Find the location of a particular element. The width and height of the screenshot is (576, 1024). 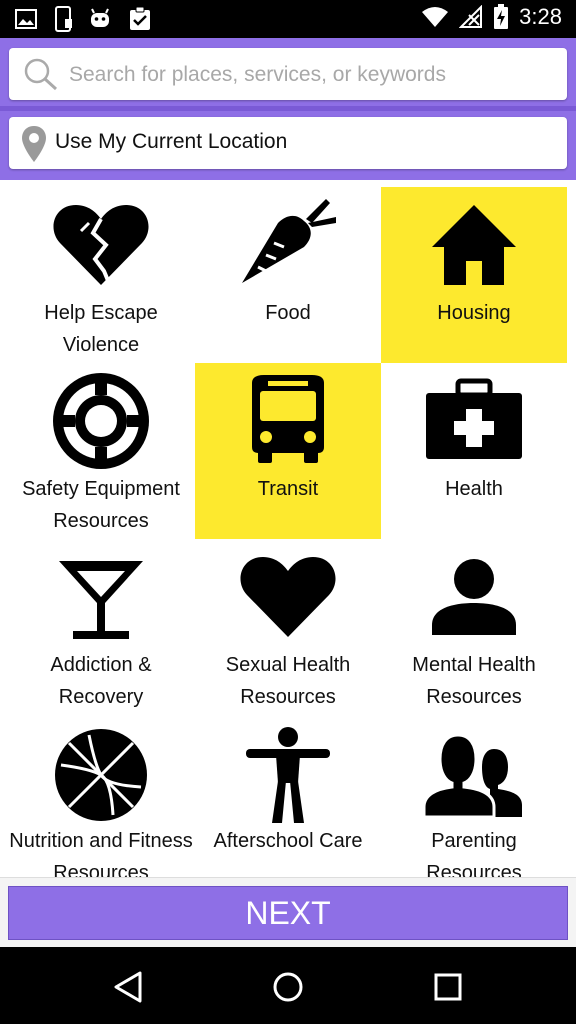

search-header: Use My Current Location is located at coordinates (288, 109).